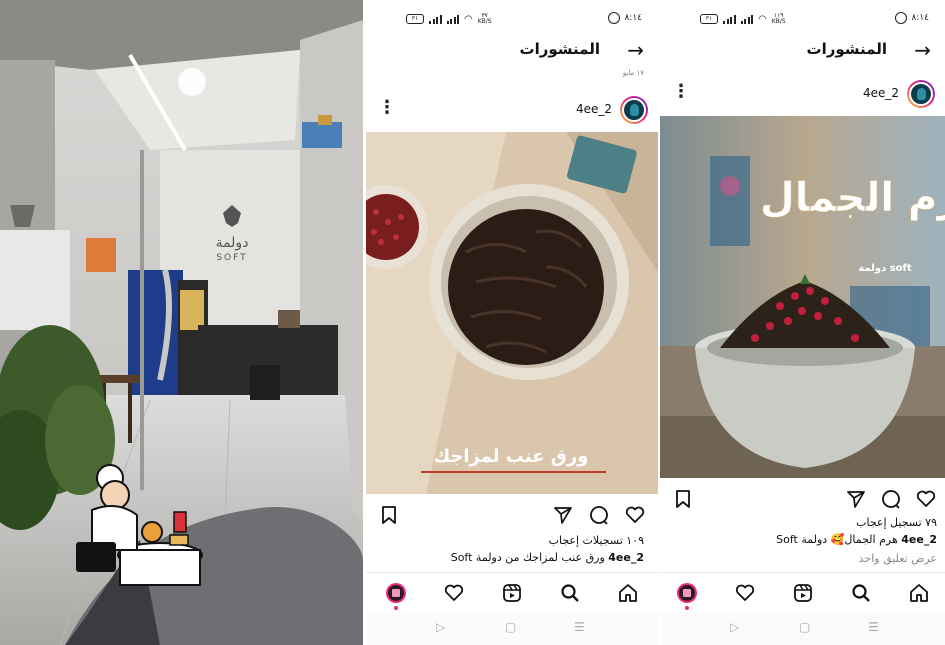 The height and width of the screenshot is (645, 945). Describe the element at coordinates (512, 19) in the screenshot. I see `status-bar: ٨:١٤ ٣١ ◠ ٣٧ KB/S` at that location.